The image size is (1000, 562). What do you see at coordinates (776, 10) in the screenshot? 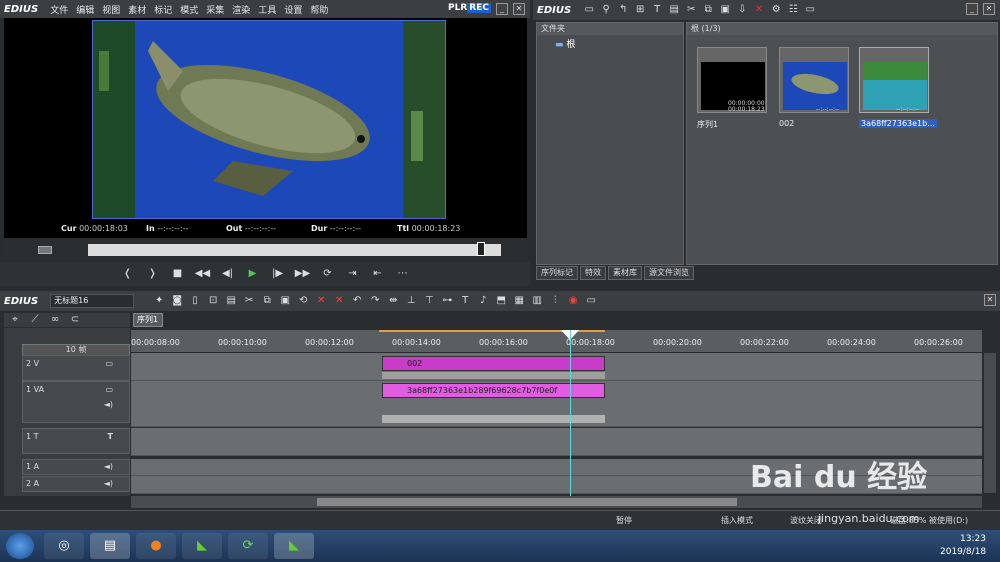
I see `properties-icon: ⚙` at bounding box center [776, 10].